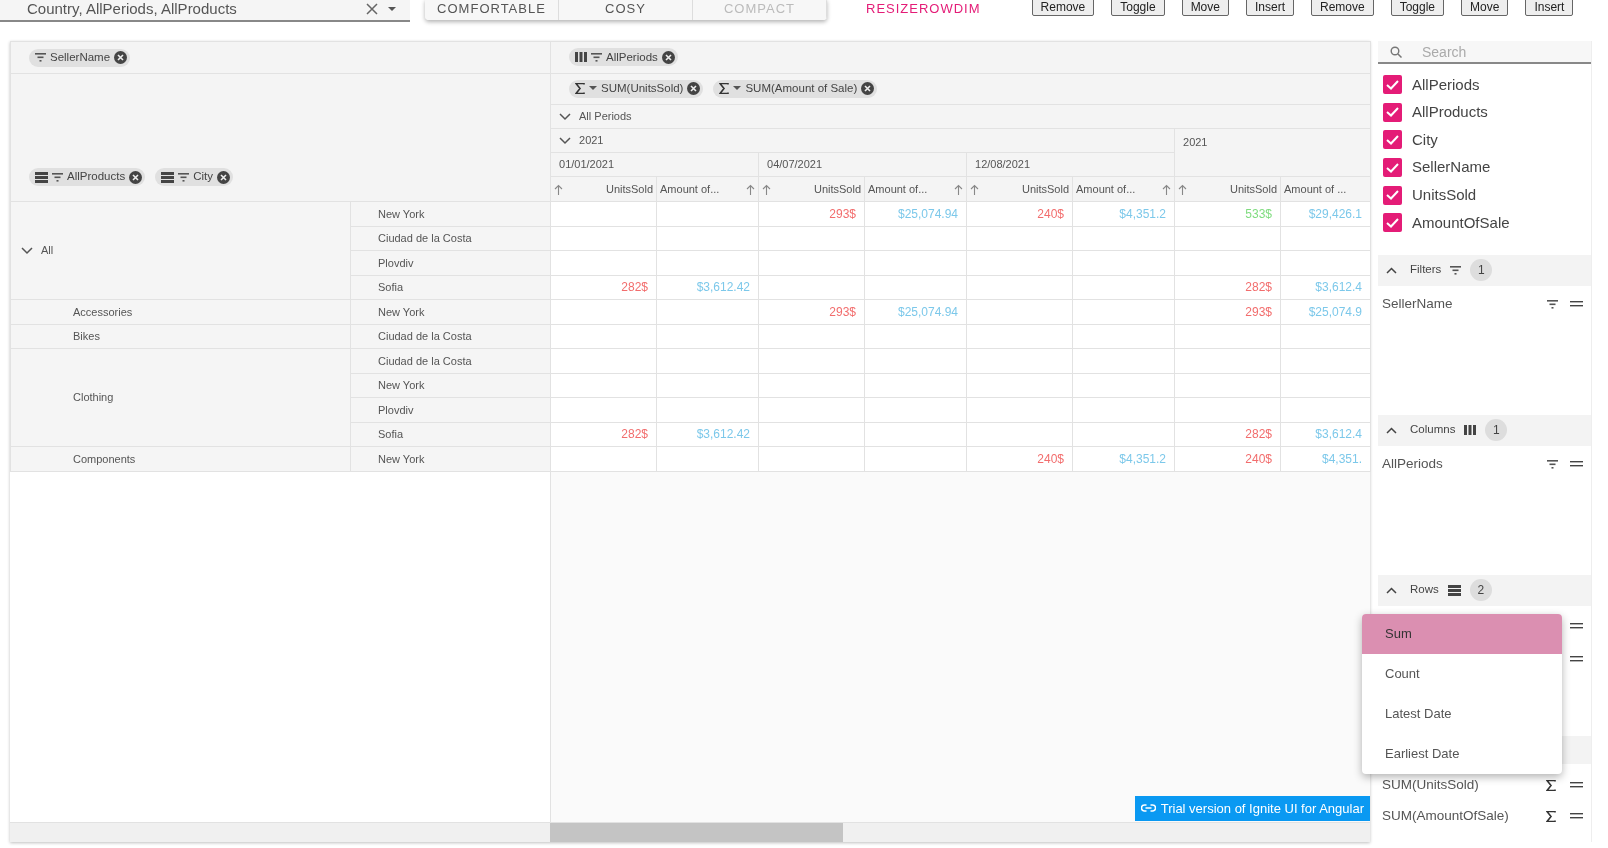  I want to click on dimension-chip: City, so click(194, 177).